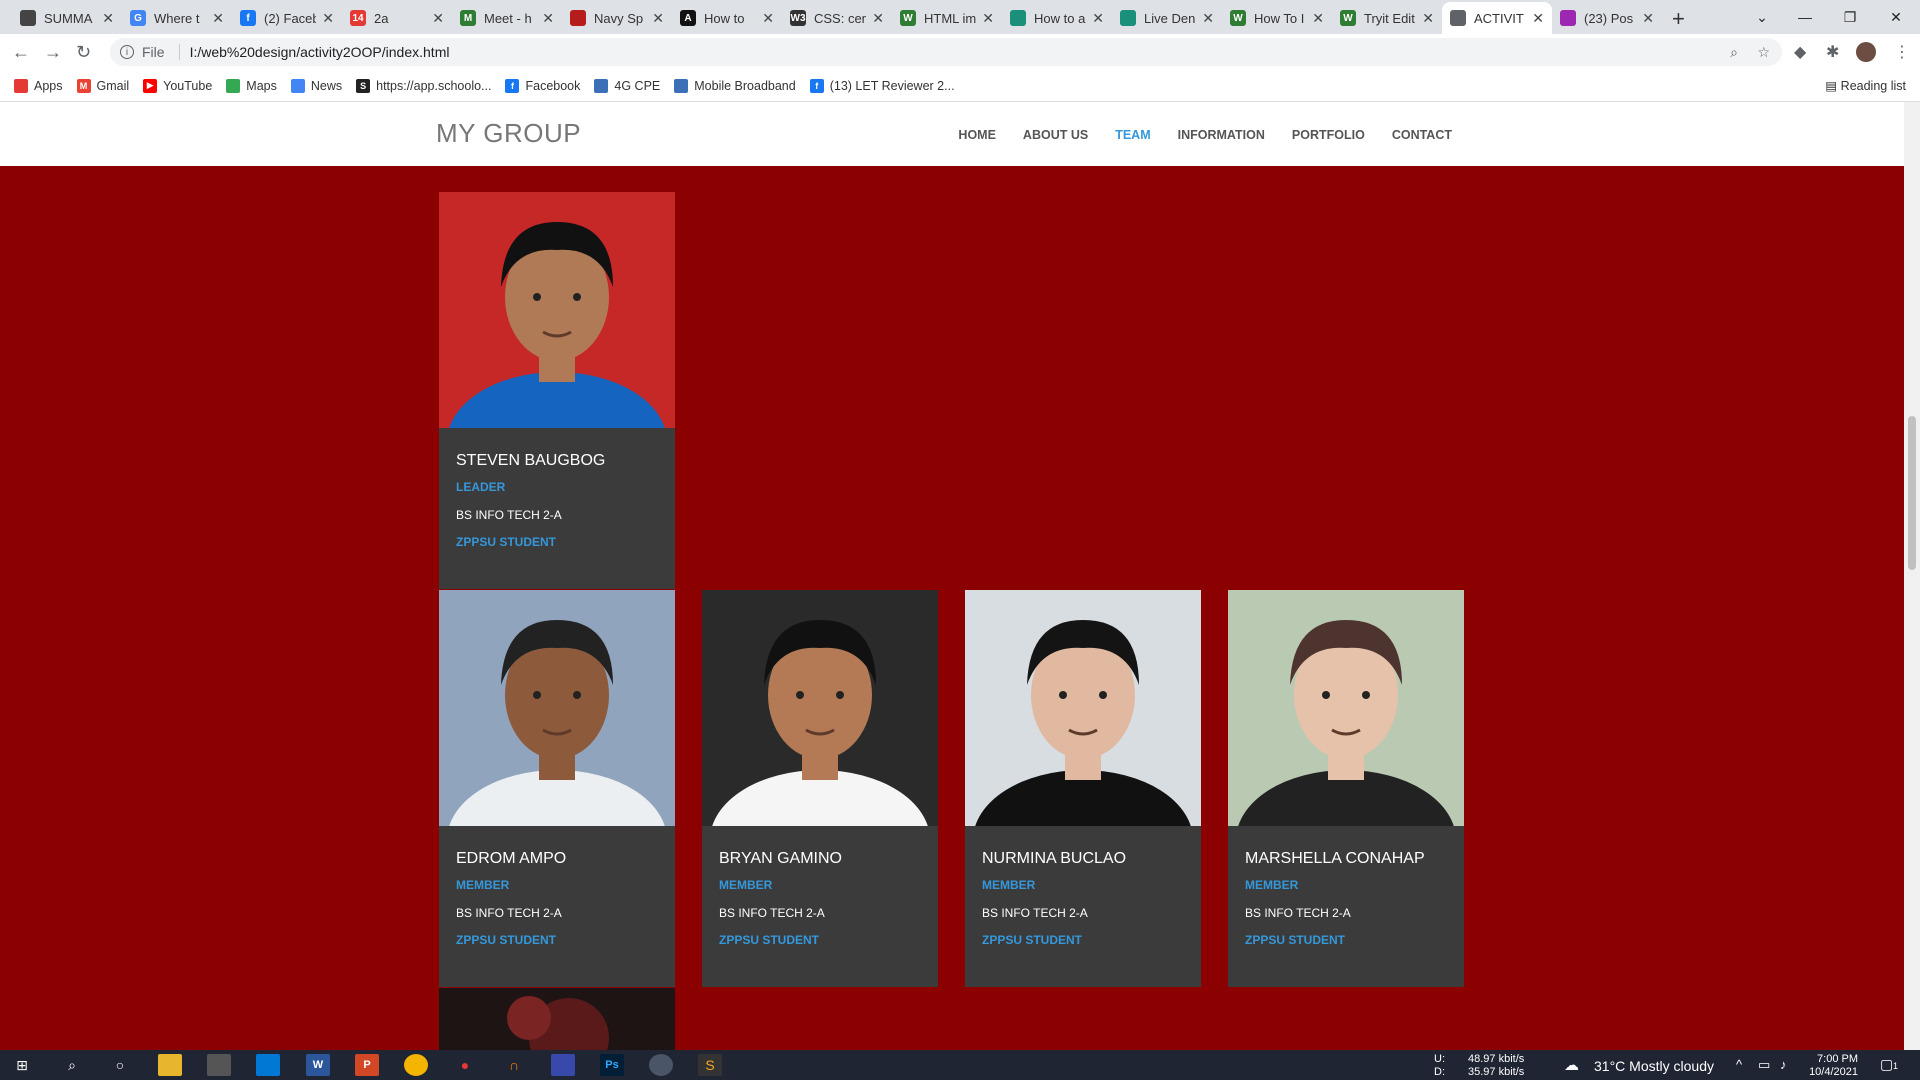 This screenshot has width=1920, height=1080. What do you see at coordinates (508, 133) in the screenshot?
I see `site-brand: MY GROUP` at bounding box center [508, 133].